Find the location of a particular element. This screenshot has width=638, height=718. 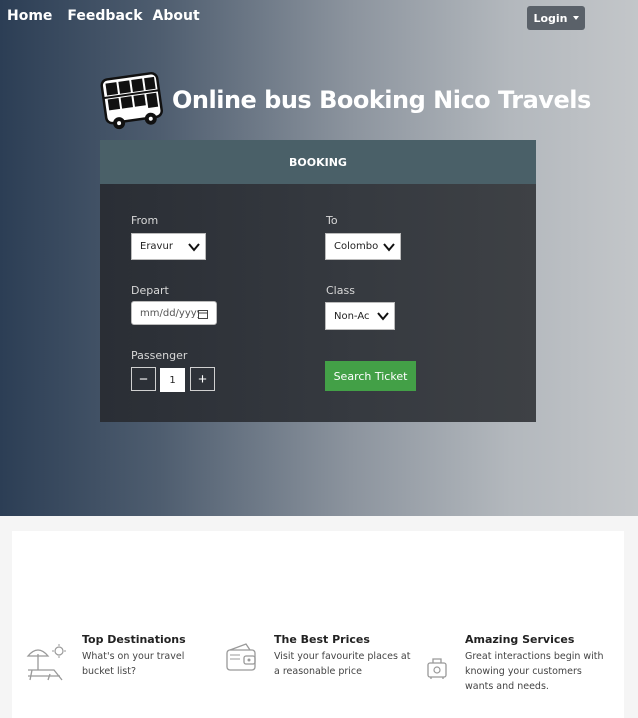

passenger-decrement-button: − is located at coordinates (143, 379).